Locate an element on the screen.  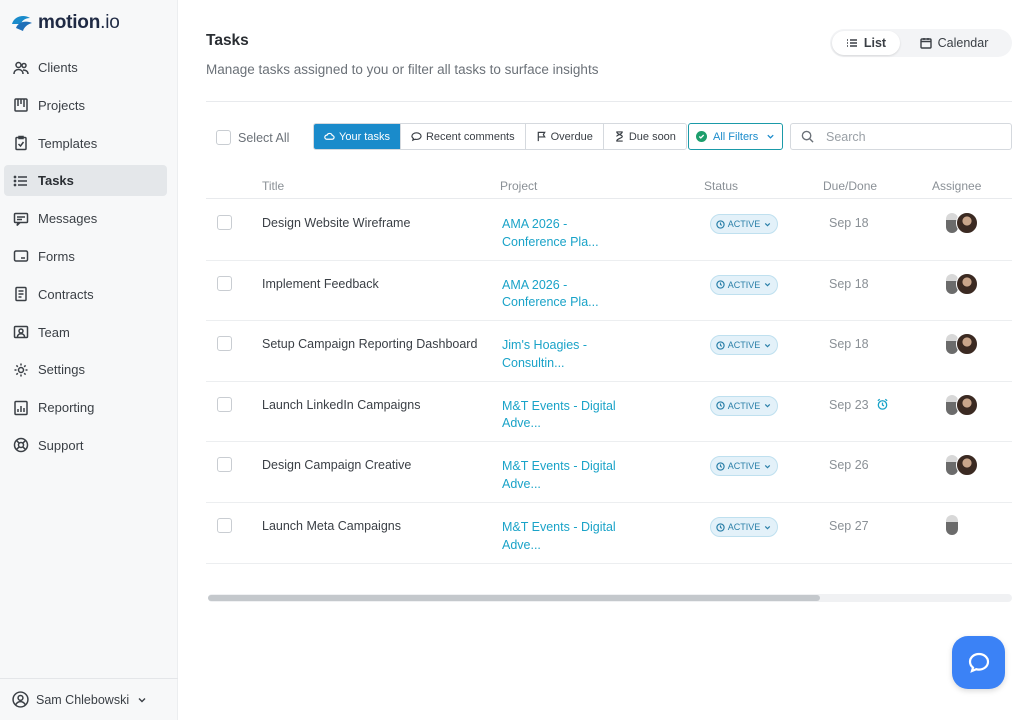
due-date: Sep 26 is located at coordinates (849, 465).